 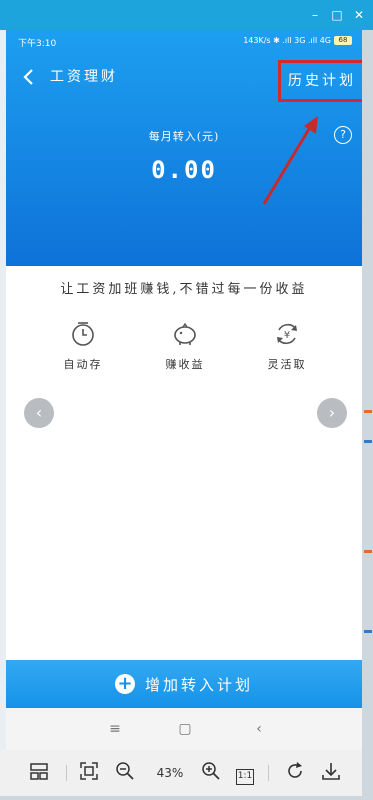 I want to click on feature-label: 自动存, so click(x=83, y=364).